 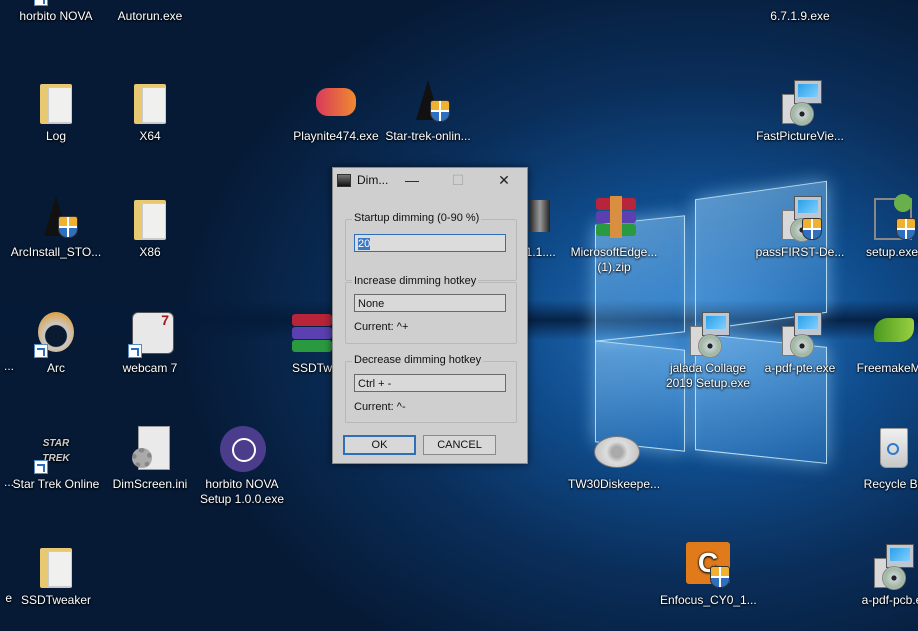 What do you see at coordinates (708, 350) in the screenshot?
I see `desktop-icon-jalada-collage: jalada Collage 2019 Setup.exe` at bounding box center [708, 350].